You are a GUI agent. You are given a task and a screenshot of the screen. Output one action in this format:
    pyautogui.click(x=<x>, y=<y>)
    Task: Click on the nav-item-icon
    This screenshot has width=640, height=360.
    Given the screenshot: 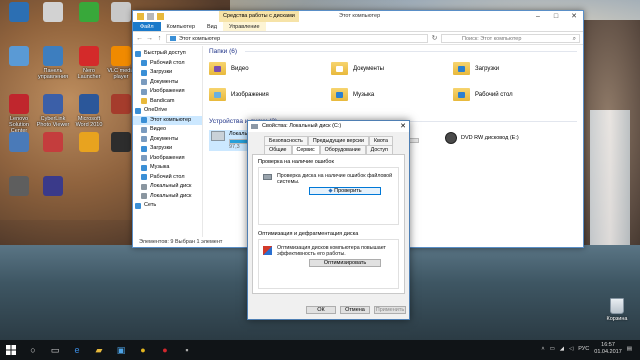 What is the action you would take?
    pyautogui.click(x=144, y=139)
    